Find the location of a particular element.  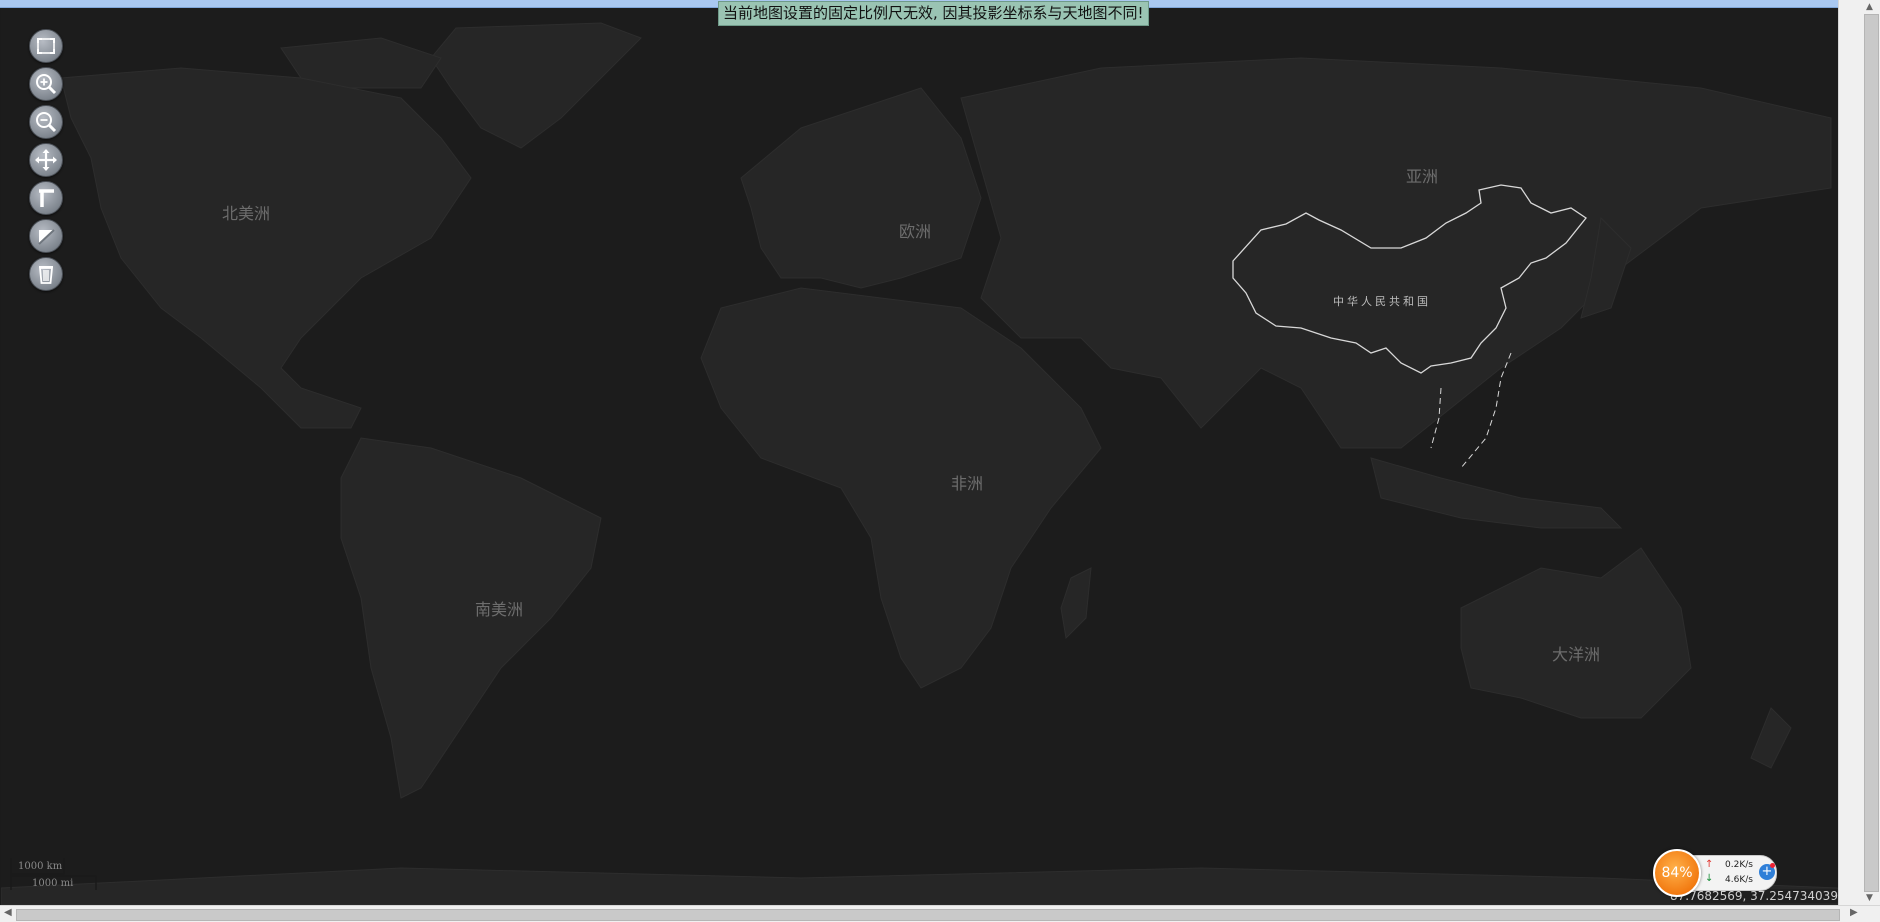

trash-icon is located at coordinates (46, 275).